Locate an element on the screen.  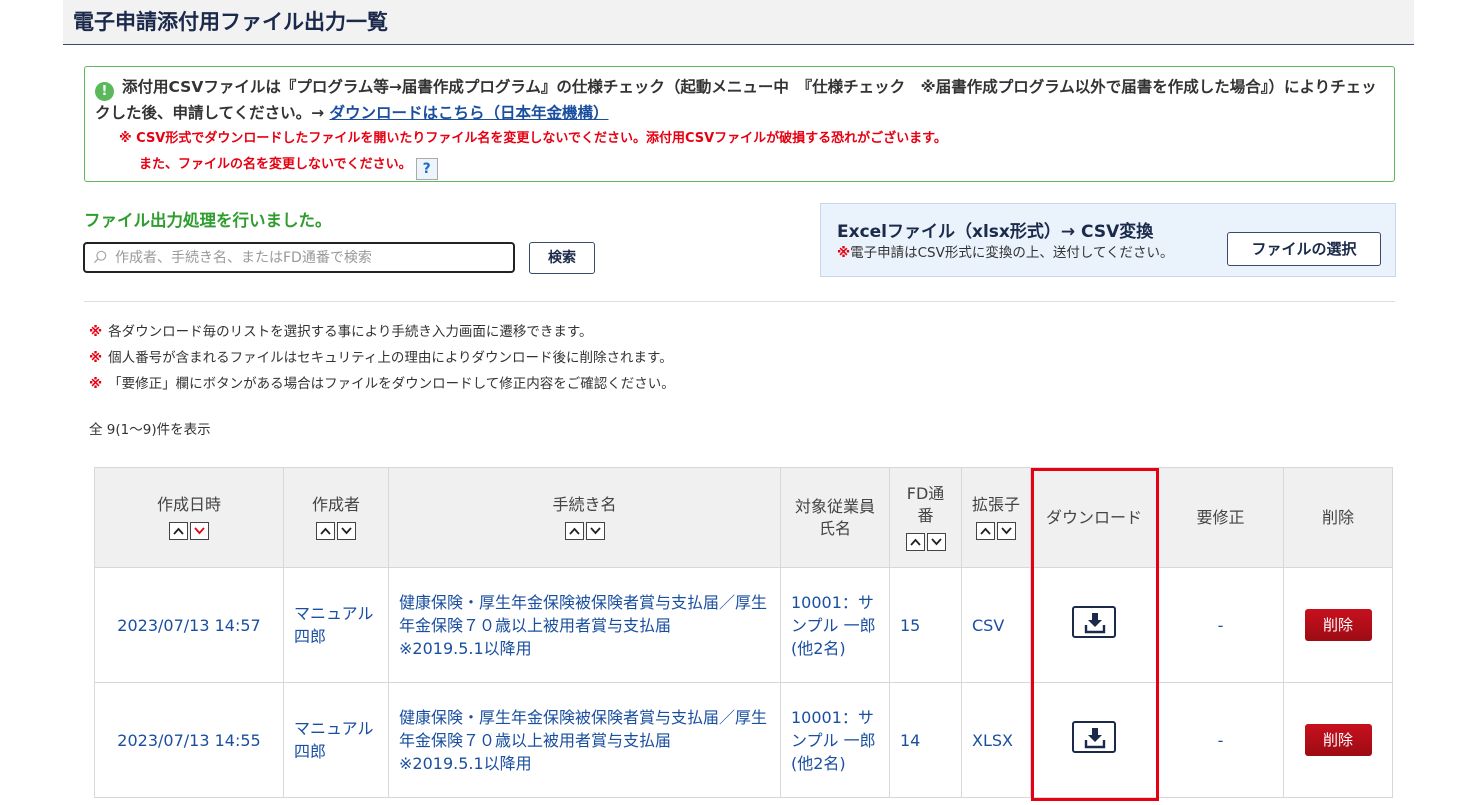
col-employee-label-1: 対象従業員 is located at coordinates (834, 506).